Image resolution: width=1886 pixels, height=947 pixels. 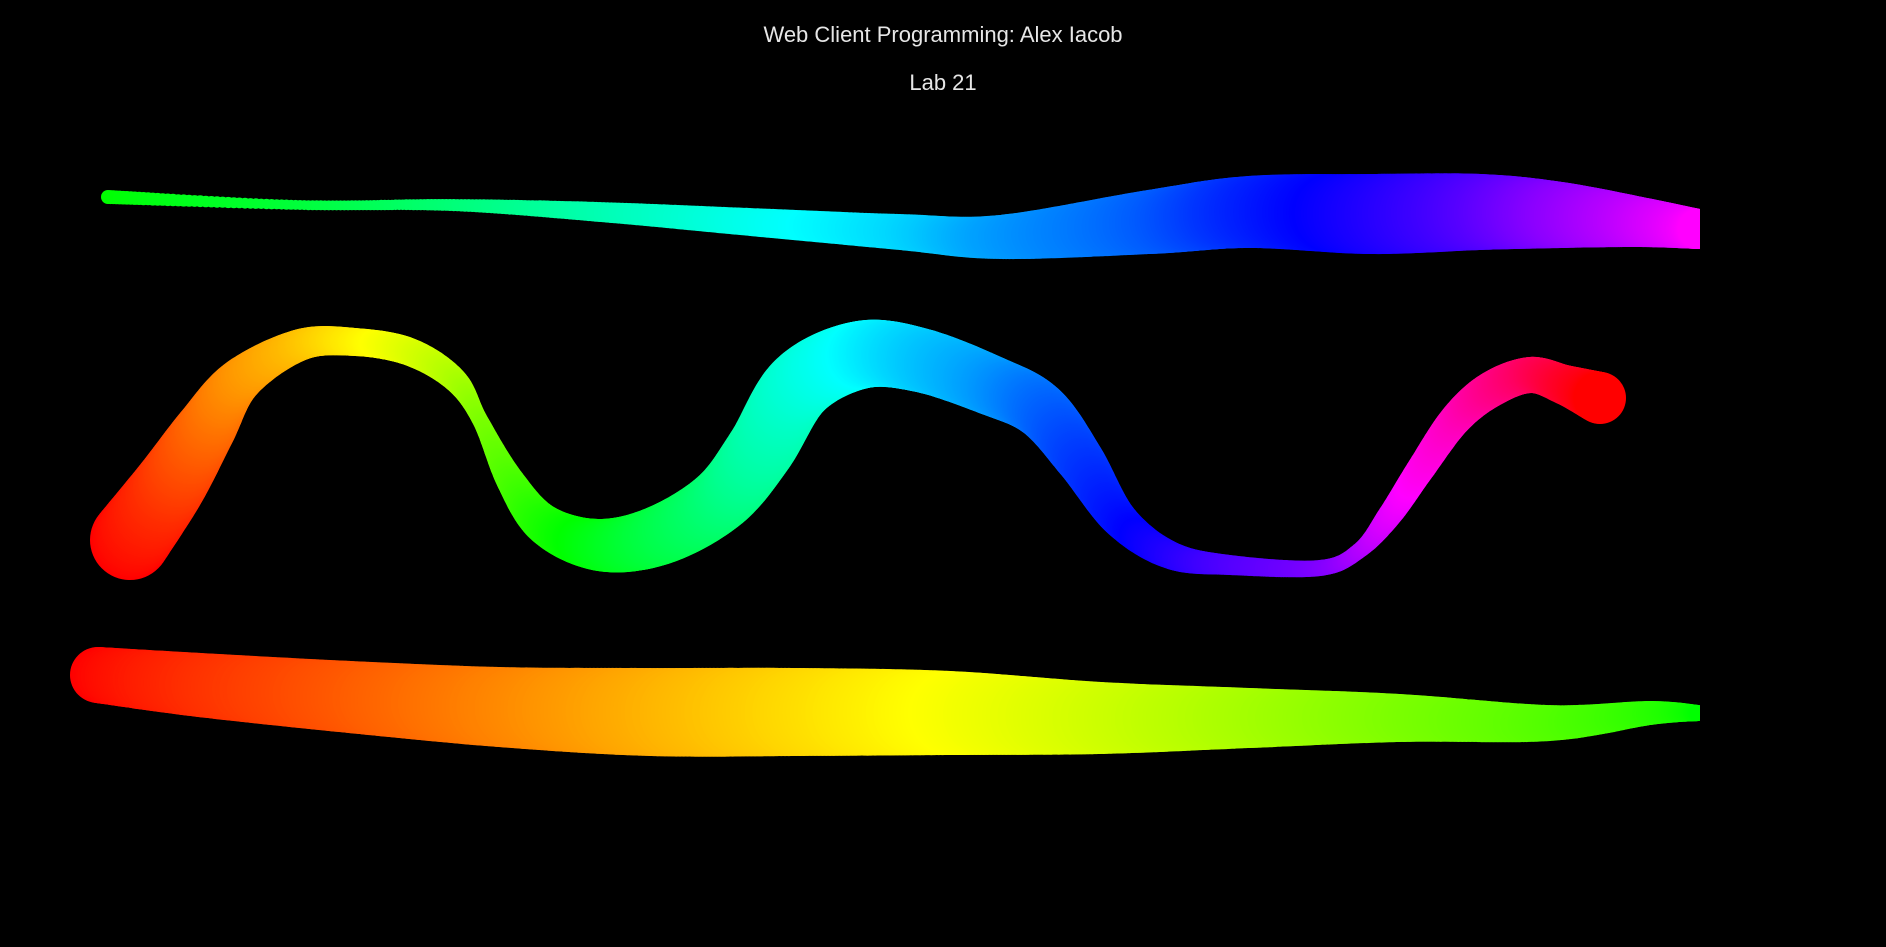 What do you see at coordinates (885, 702) in the screenshot?
I see `bottom-stroke` at bounding box center [885, 702].